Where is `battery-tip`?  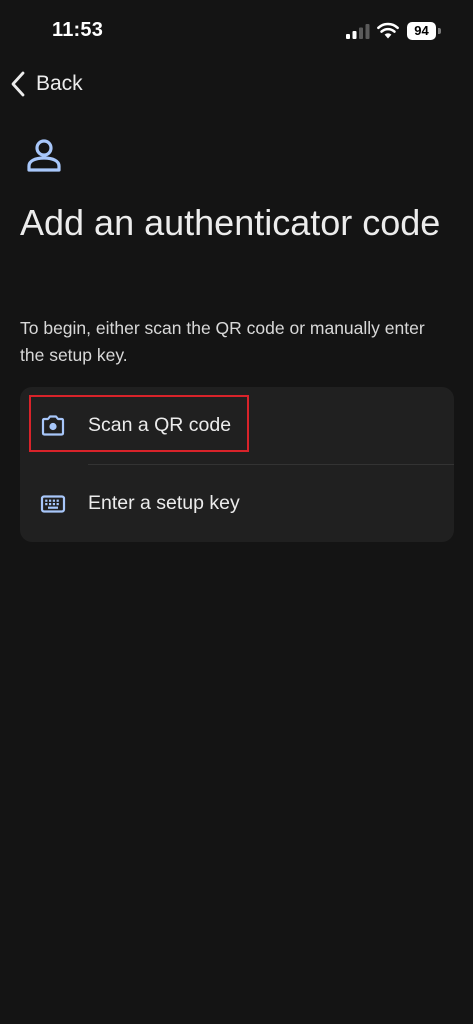
battery-tip is located at coordinates (439, 31).